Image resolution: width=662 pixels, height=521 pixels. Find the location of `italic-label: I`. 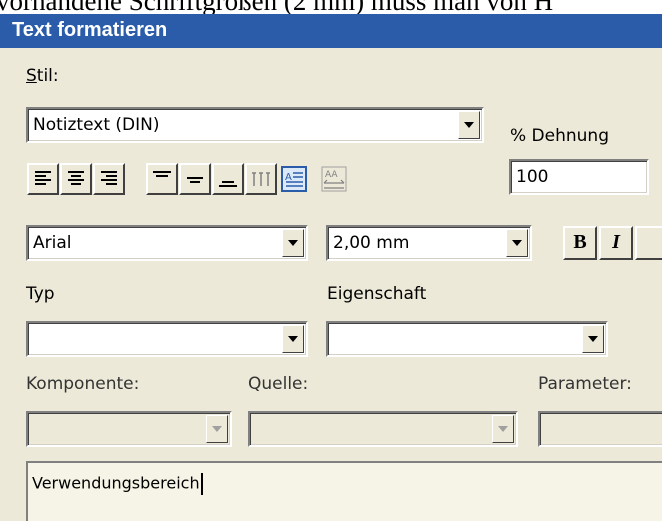

italic-label: I is located at coordinates (616, 242).